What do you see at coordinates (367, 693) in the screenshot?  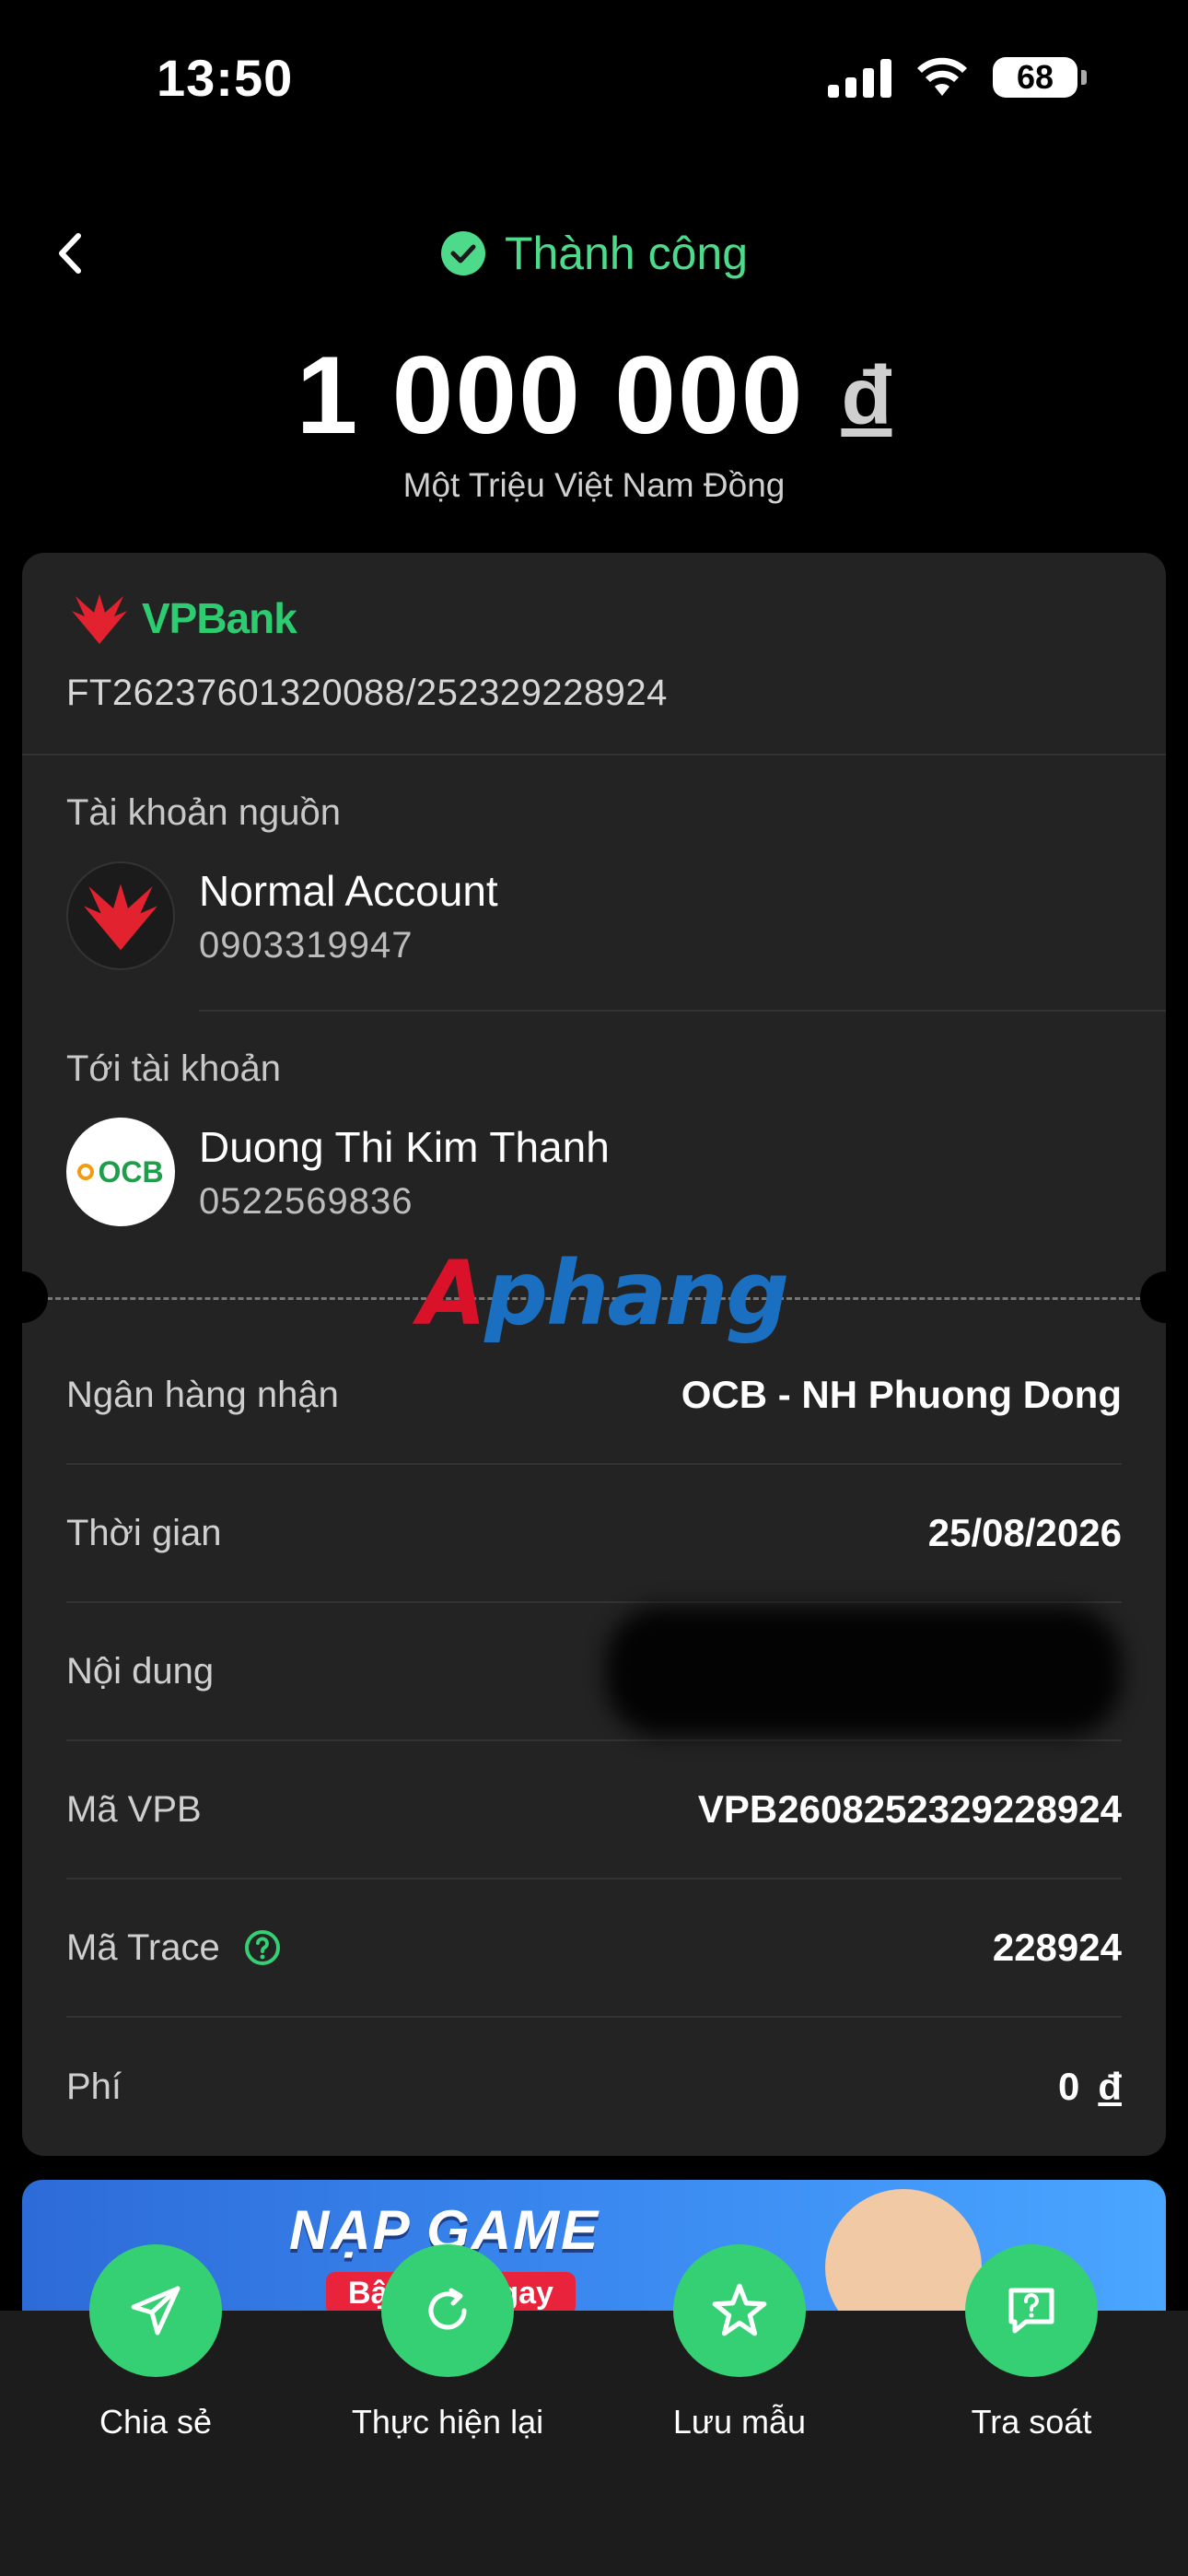 I see `reference-code: FT26237601320088/252329228924` at bounding box center [367, 693].